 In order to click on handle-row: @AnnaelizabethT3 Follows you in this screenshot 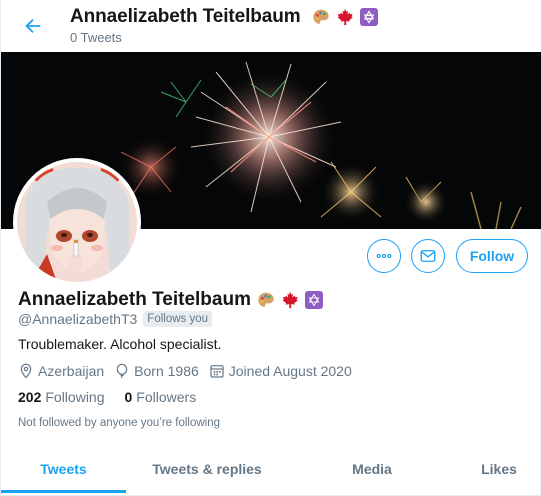, I will do `click(115, 319)`.